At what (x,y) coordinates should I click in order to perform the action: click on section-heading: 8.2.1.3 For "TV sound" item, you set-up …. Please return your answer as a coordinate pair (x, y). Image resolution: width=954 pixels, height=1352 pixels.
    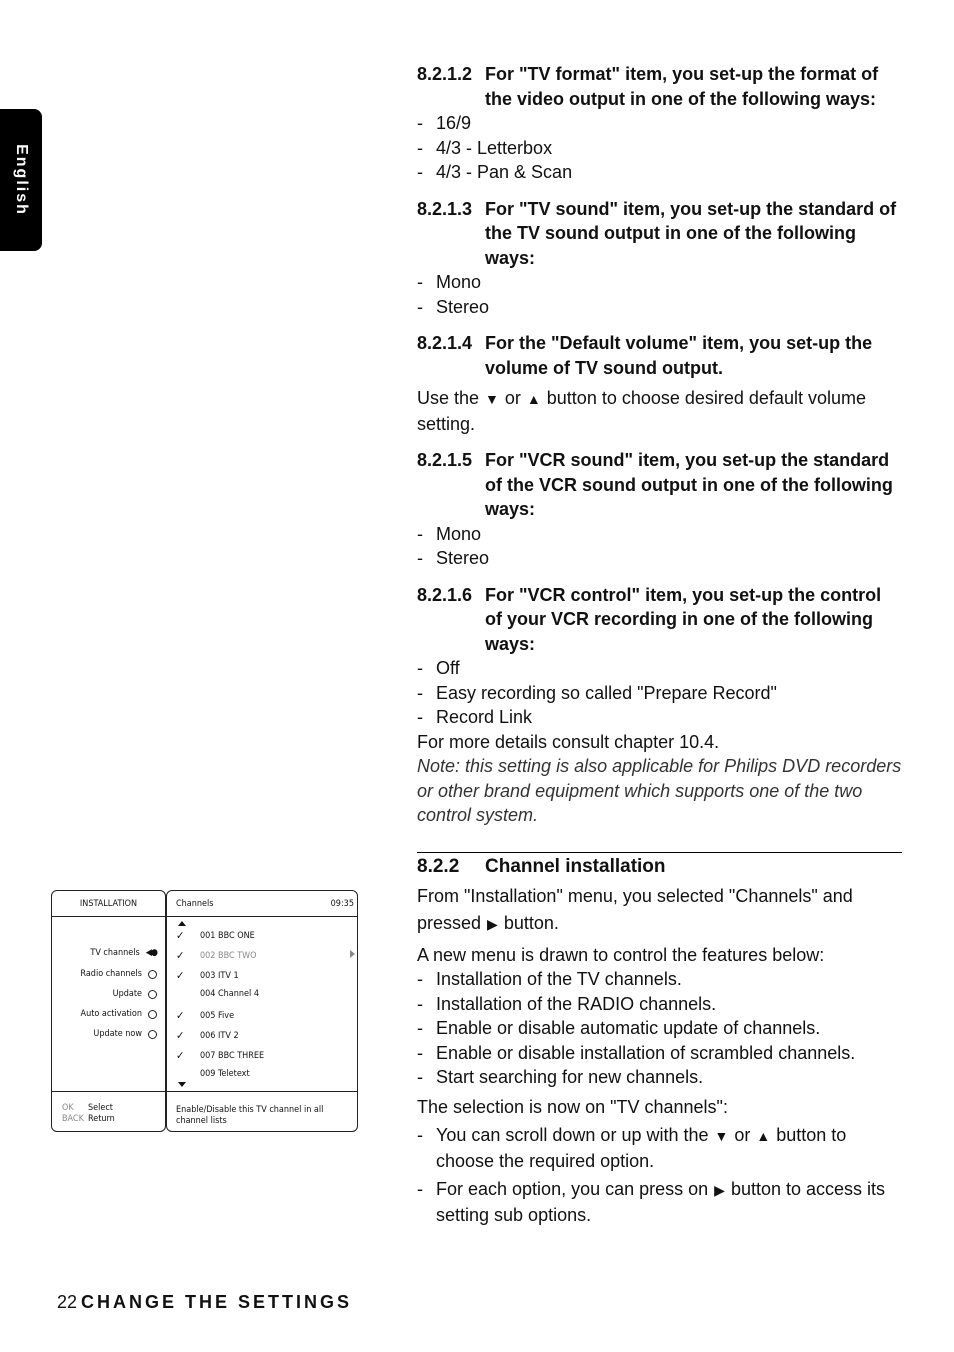
    Looking at the image, I should click on (659, 234).